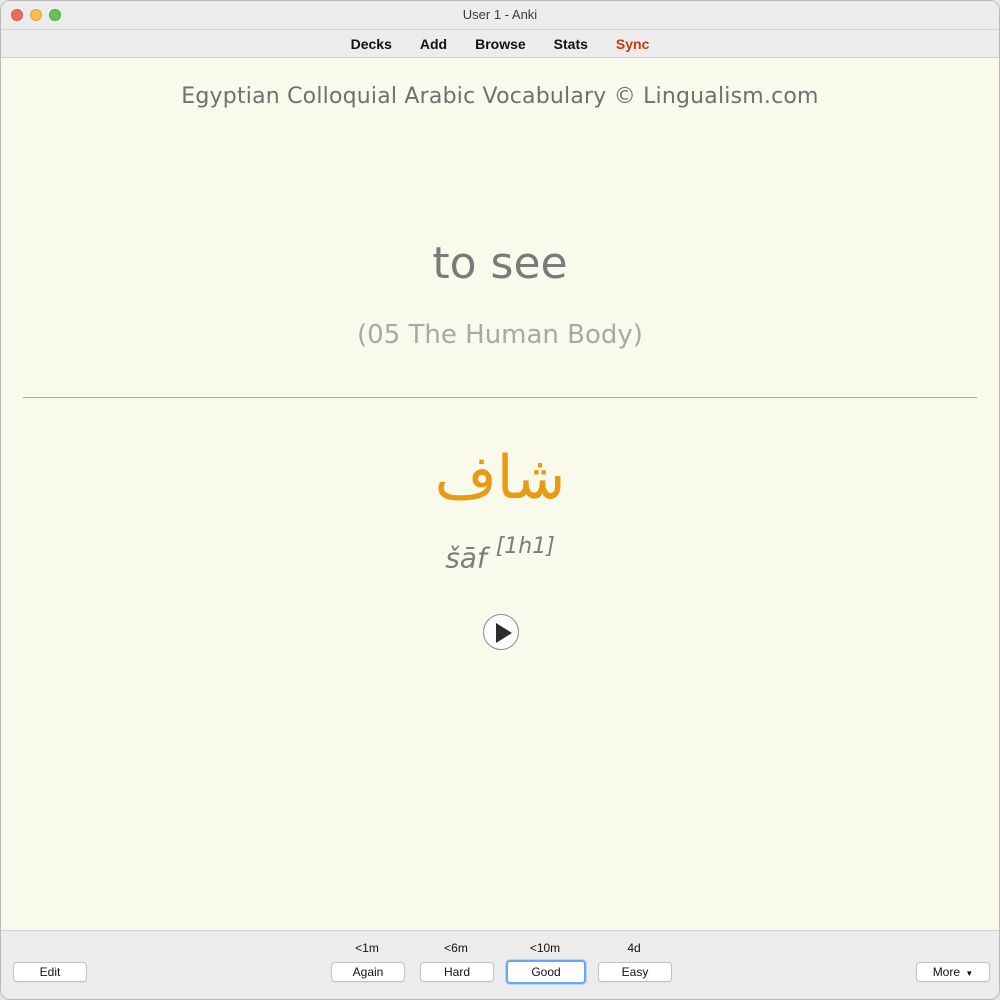  I want to click on play-icon, so click(504, 633).